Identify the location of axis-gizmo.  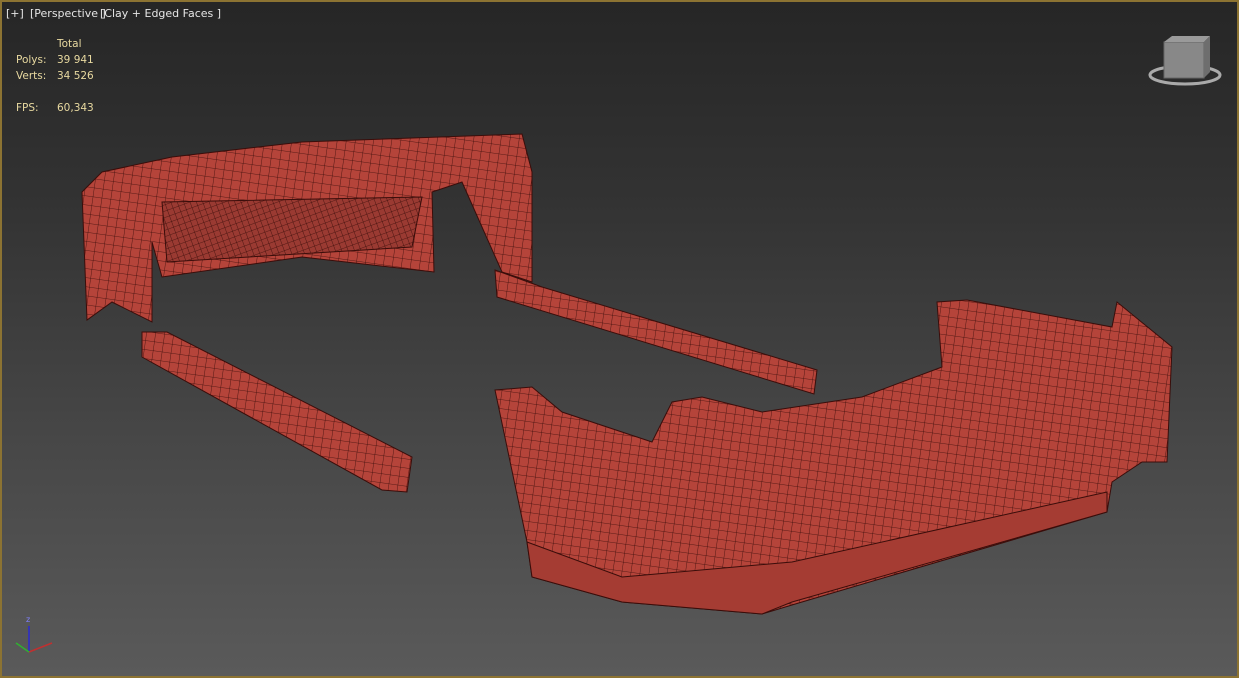
(34, 639).